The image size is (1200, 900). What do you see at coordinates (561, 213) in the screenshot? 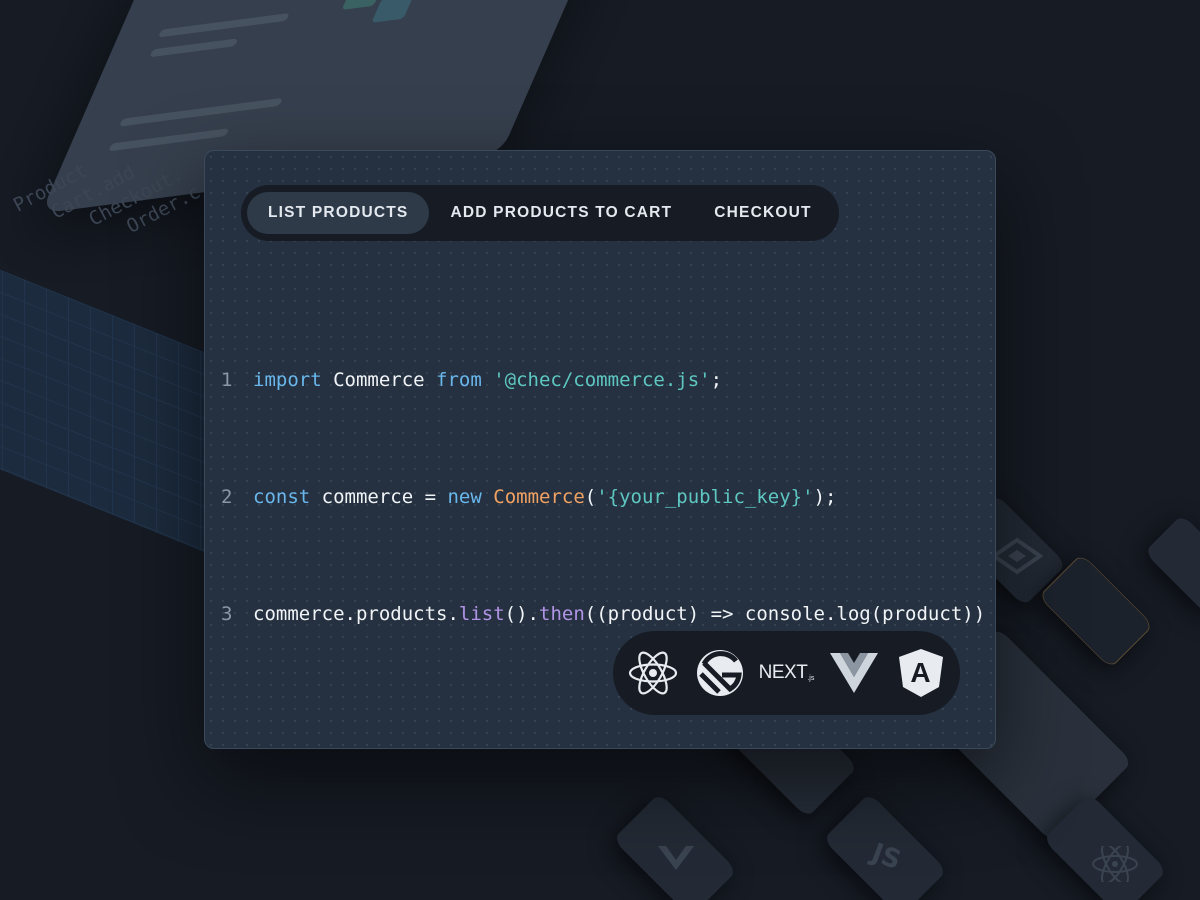
I see `tab-add-products-to-cart: ADD PRODUCTS TO CART` at bounding box center [561, 213].